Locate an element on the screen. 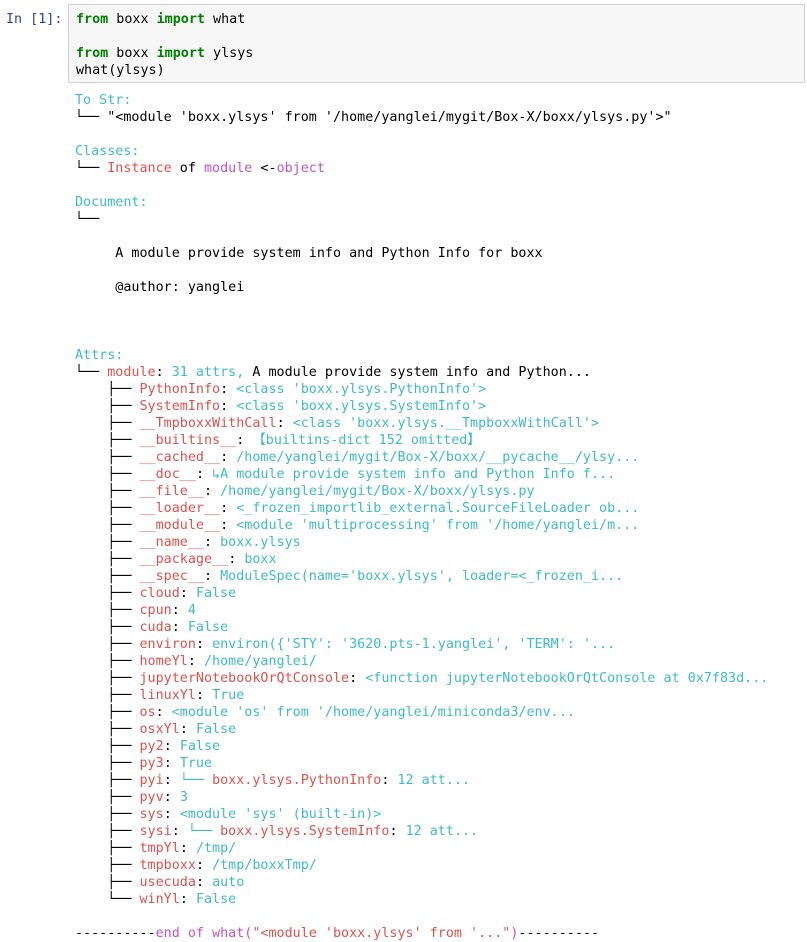  output-line-segment: boxx.ylsys.SystemInfo is located at coordinates (305, 831).